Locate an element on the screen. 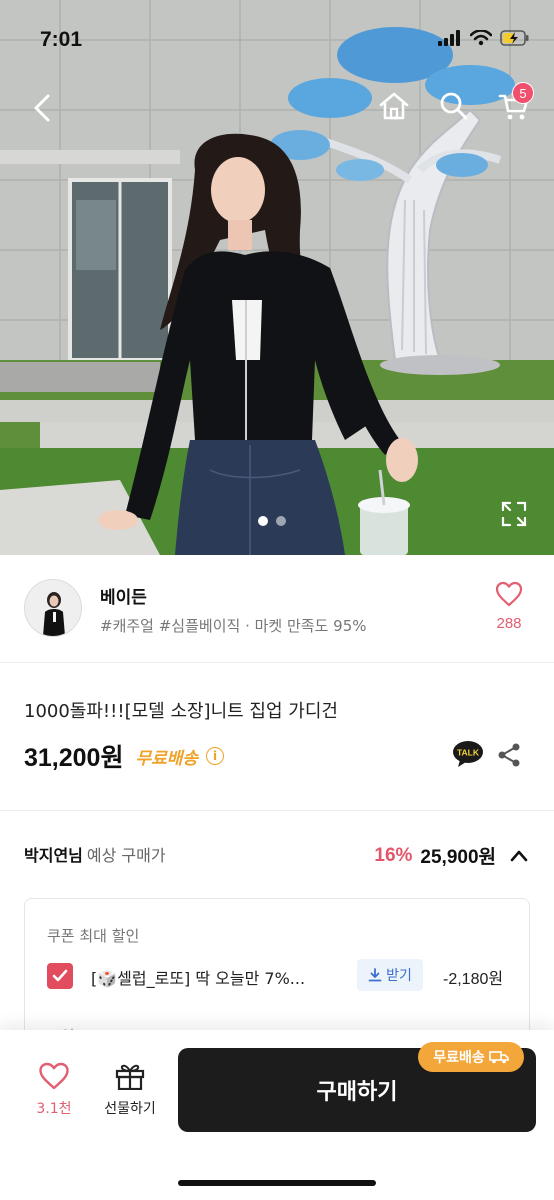  status-icons is located at coordinates (484, 38).